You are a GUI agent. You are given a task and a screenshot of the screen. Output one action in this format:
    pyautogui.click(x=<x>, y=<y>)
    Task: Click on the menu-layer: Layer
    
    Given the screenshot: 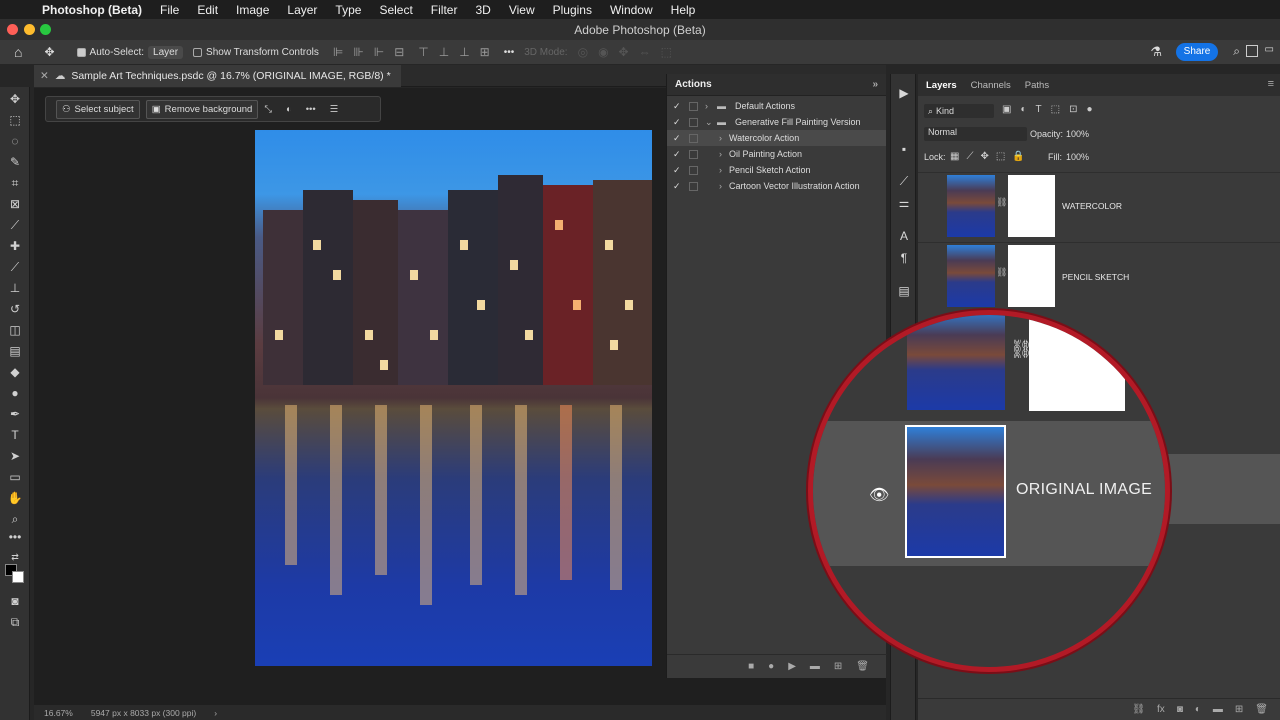 What is the action you would take?
    pyautogui.click(x=302, y=10)
    